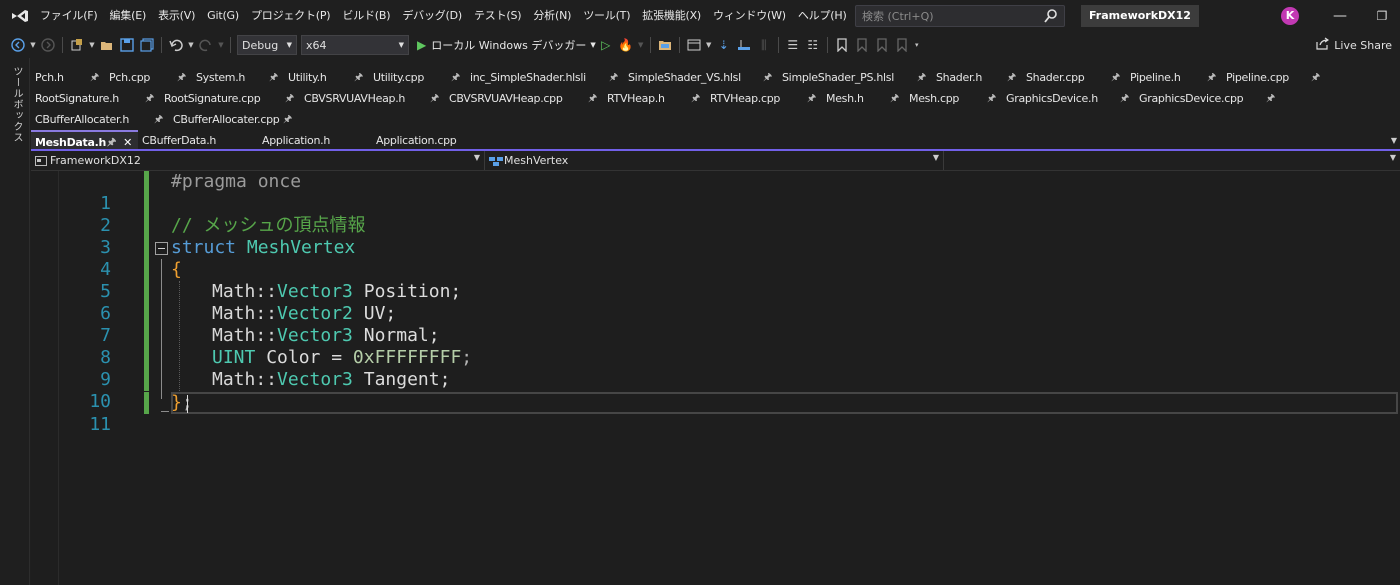 This screenshot has height=585, width=1400. What do you see at coordinates (813, 45) in the screenshot?
I see `uncomment-lines-icon: ☷` at bounding box center [813, 45].